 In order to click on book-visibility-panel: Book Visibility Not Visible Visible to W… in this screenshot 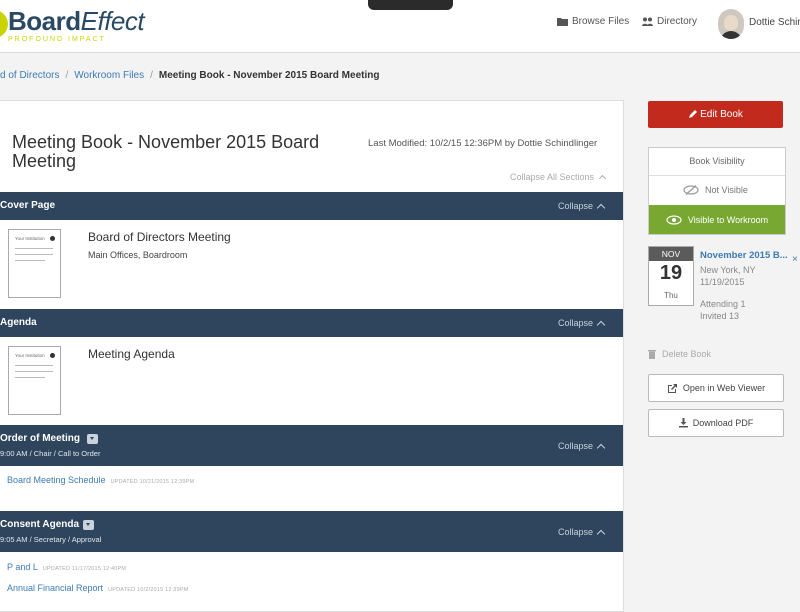, I will do `click(717, 191)`.